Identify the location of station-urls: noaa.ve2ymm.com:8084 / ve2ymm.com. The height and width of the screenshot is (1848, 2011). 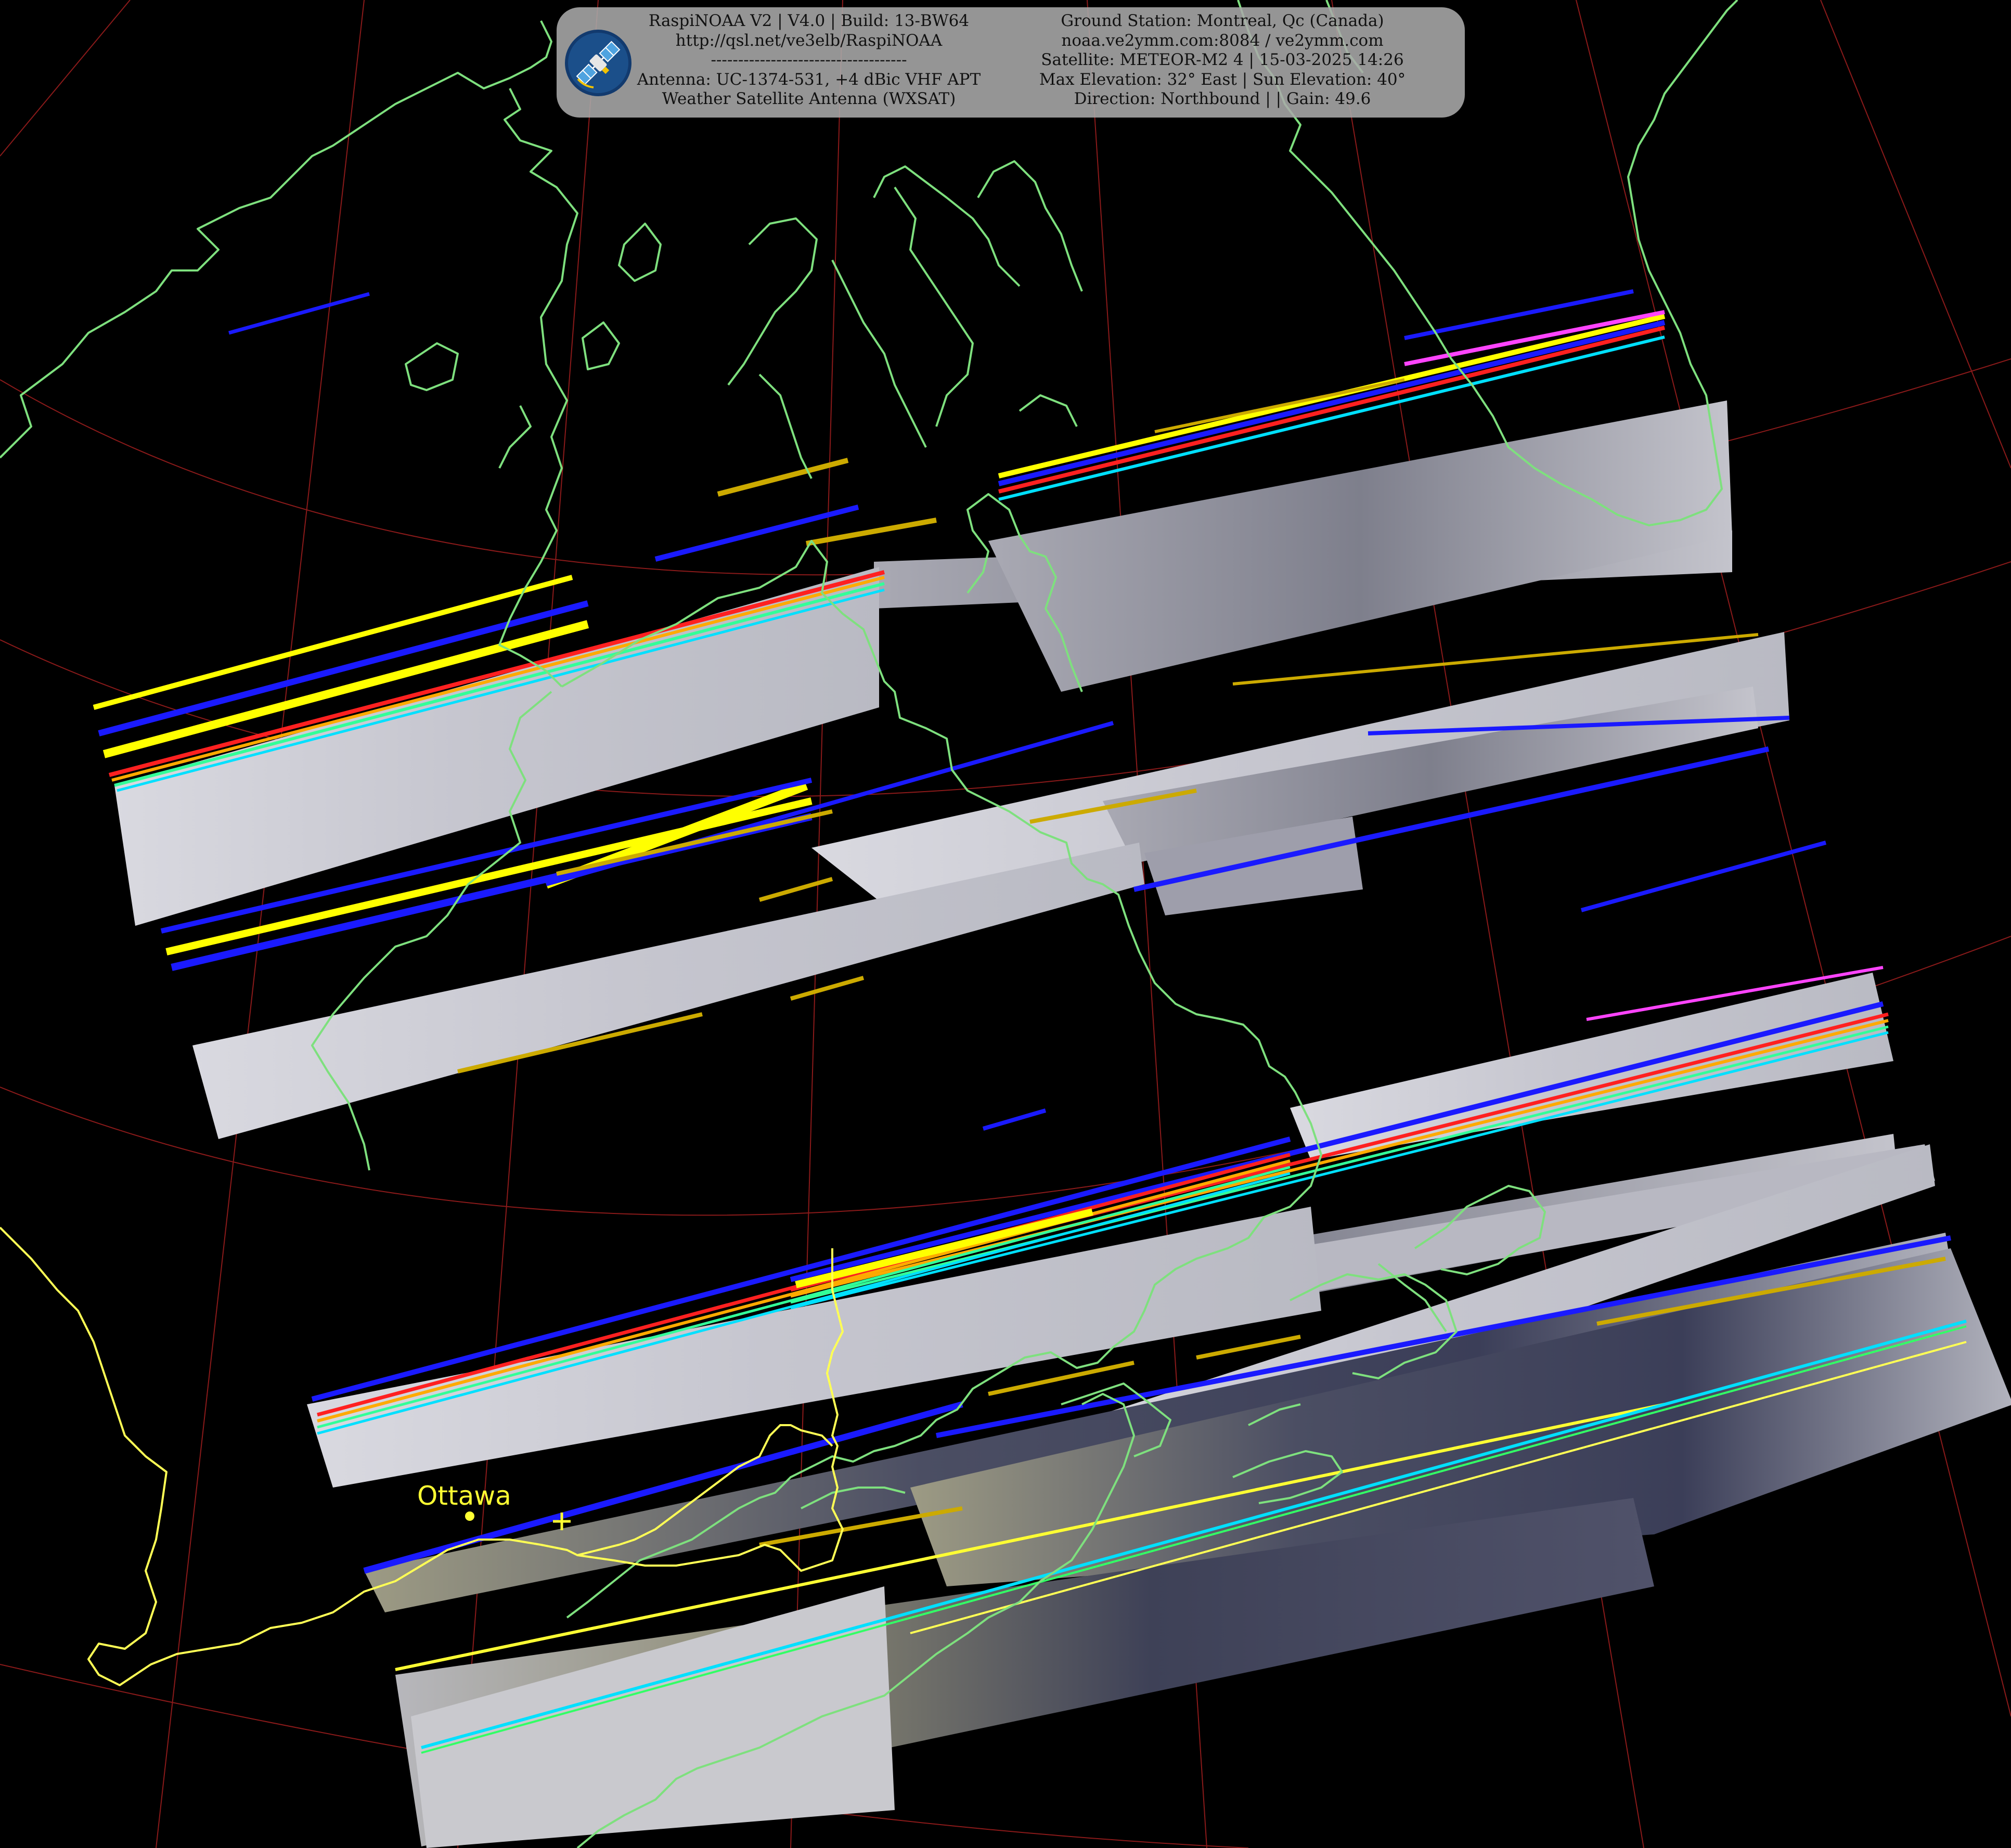
(1222, 40).